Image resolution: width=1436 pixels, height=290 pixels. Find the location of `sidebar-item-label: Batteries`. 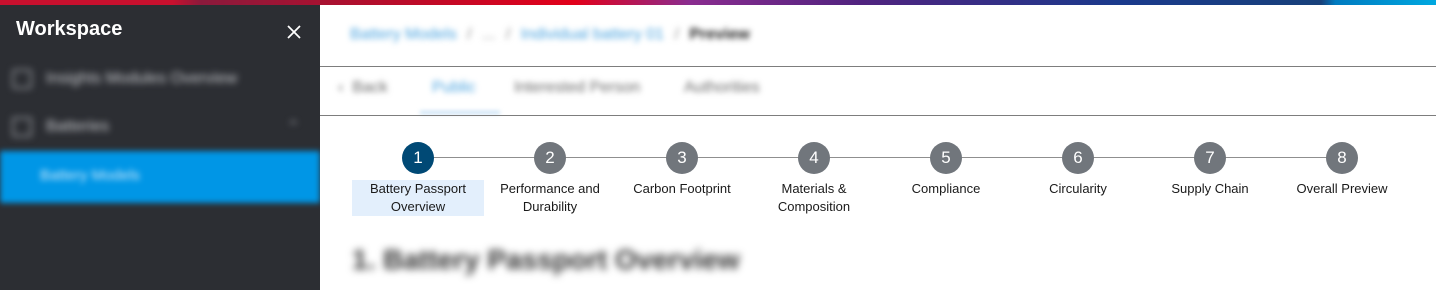

sidebar-item-label: Batteries is located at coordinates (78, 126).